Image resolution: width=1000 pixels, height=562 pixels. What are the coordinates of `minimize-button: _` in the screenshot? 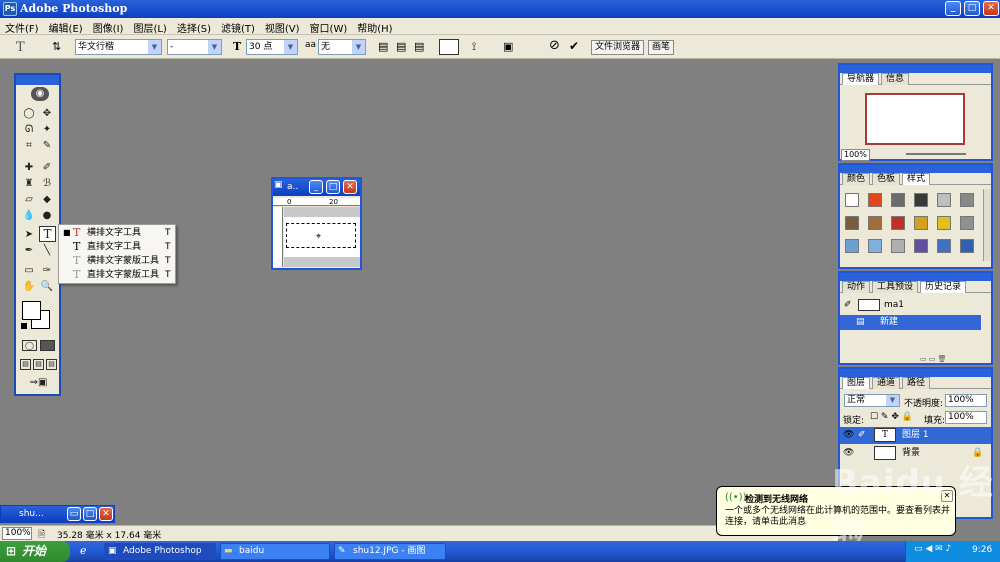 It's located at (953, 8).